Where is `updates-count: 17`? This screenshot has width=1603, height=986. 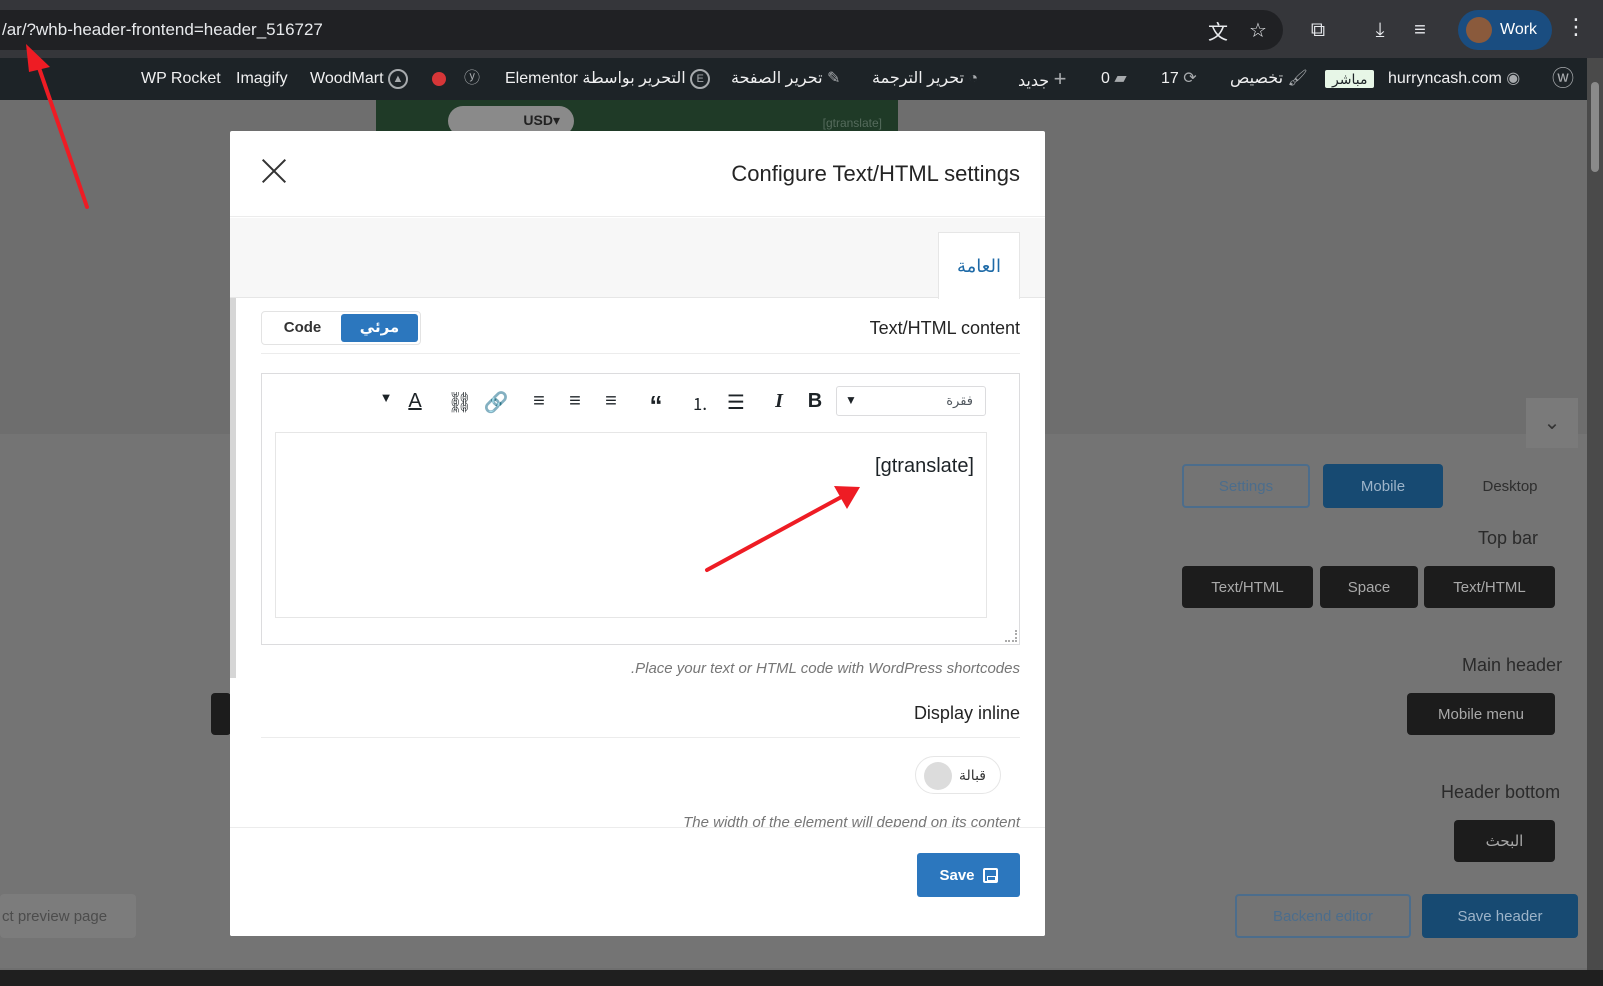
updates-count: 17 is located at coordinates (1170, 78).